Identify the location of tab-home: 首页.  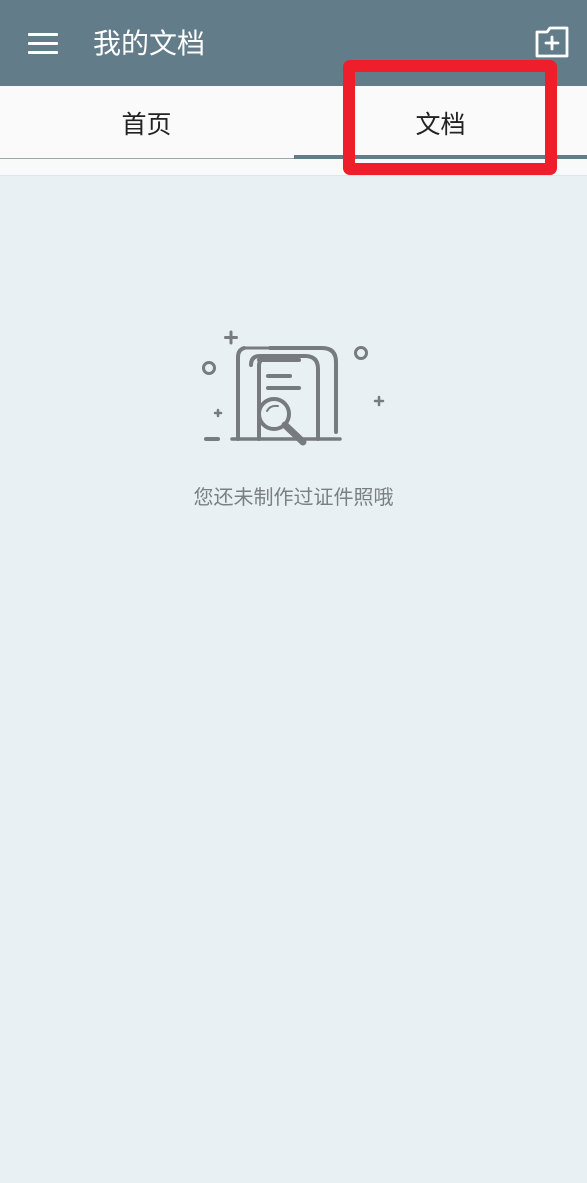
(146, 123).